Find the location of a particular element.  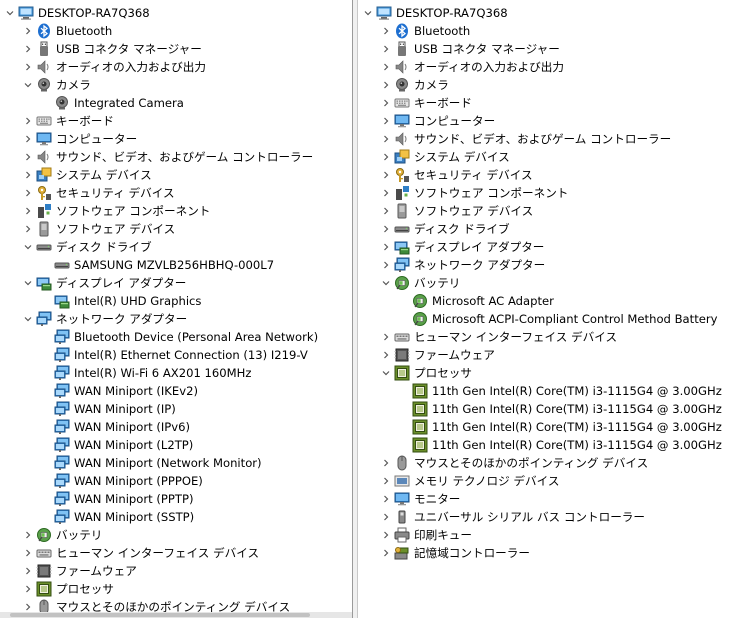

device-node: Integrated Camera is located at coordinates (112, 103).